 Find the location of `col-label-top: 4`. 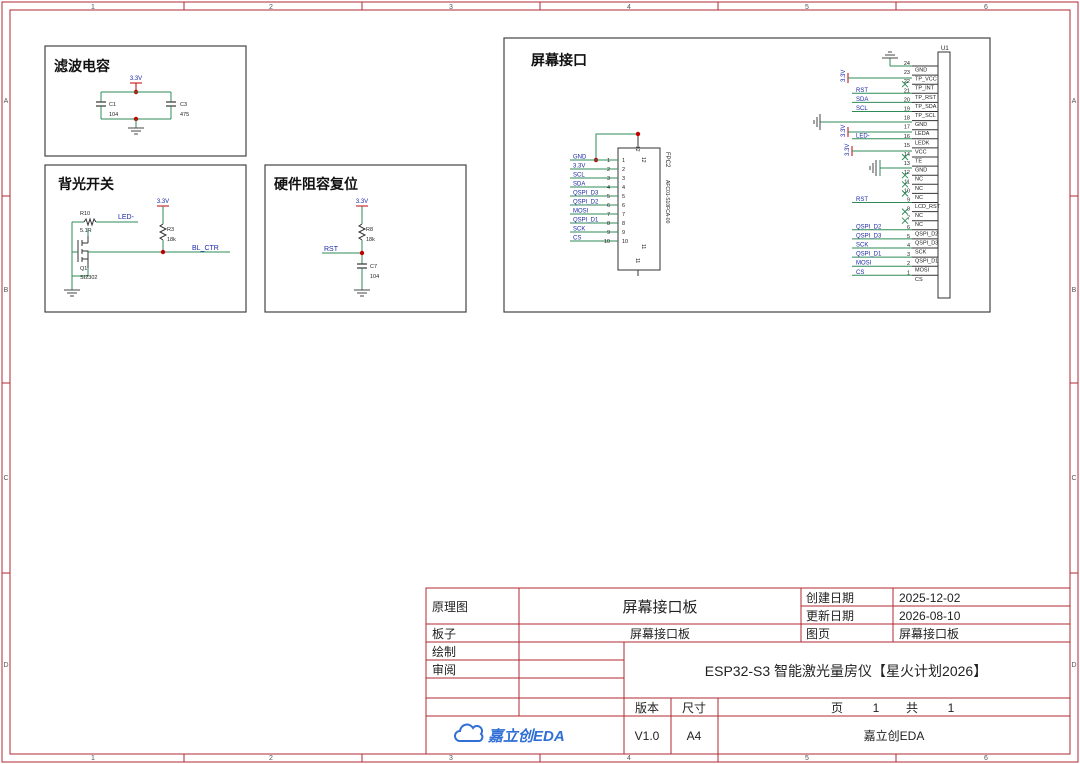

col-label-top: 4 is located at coordinates (629, 7).